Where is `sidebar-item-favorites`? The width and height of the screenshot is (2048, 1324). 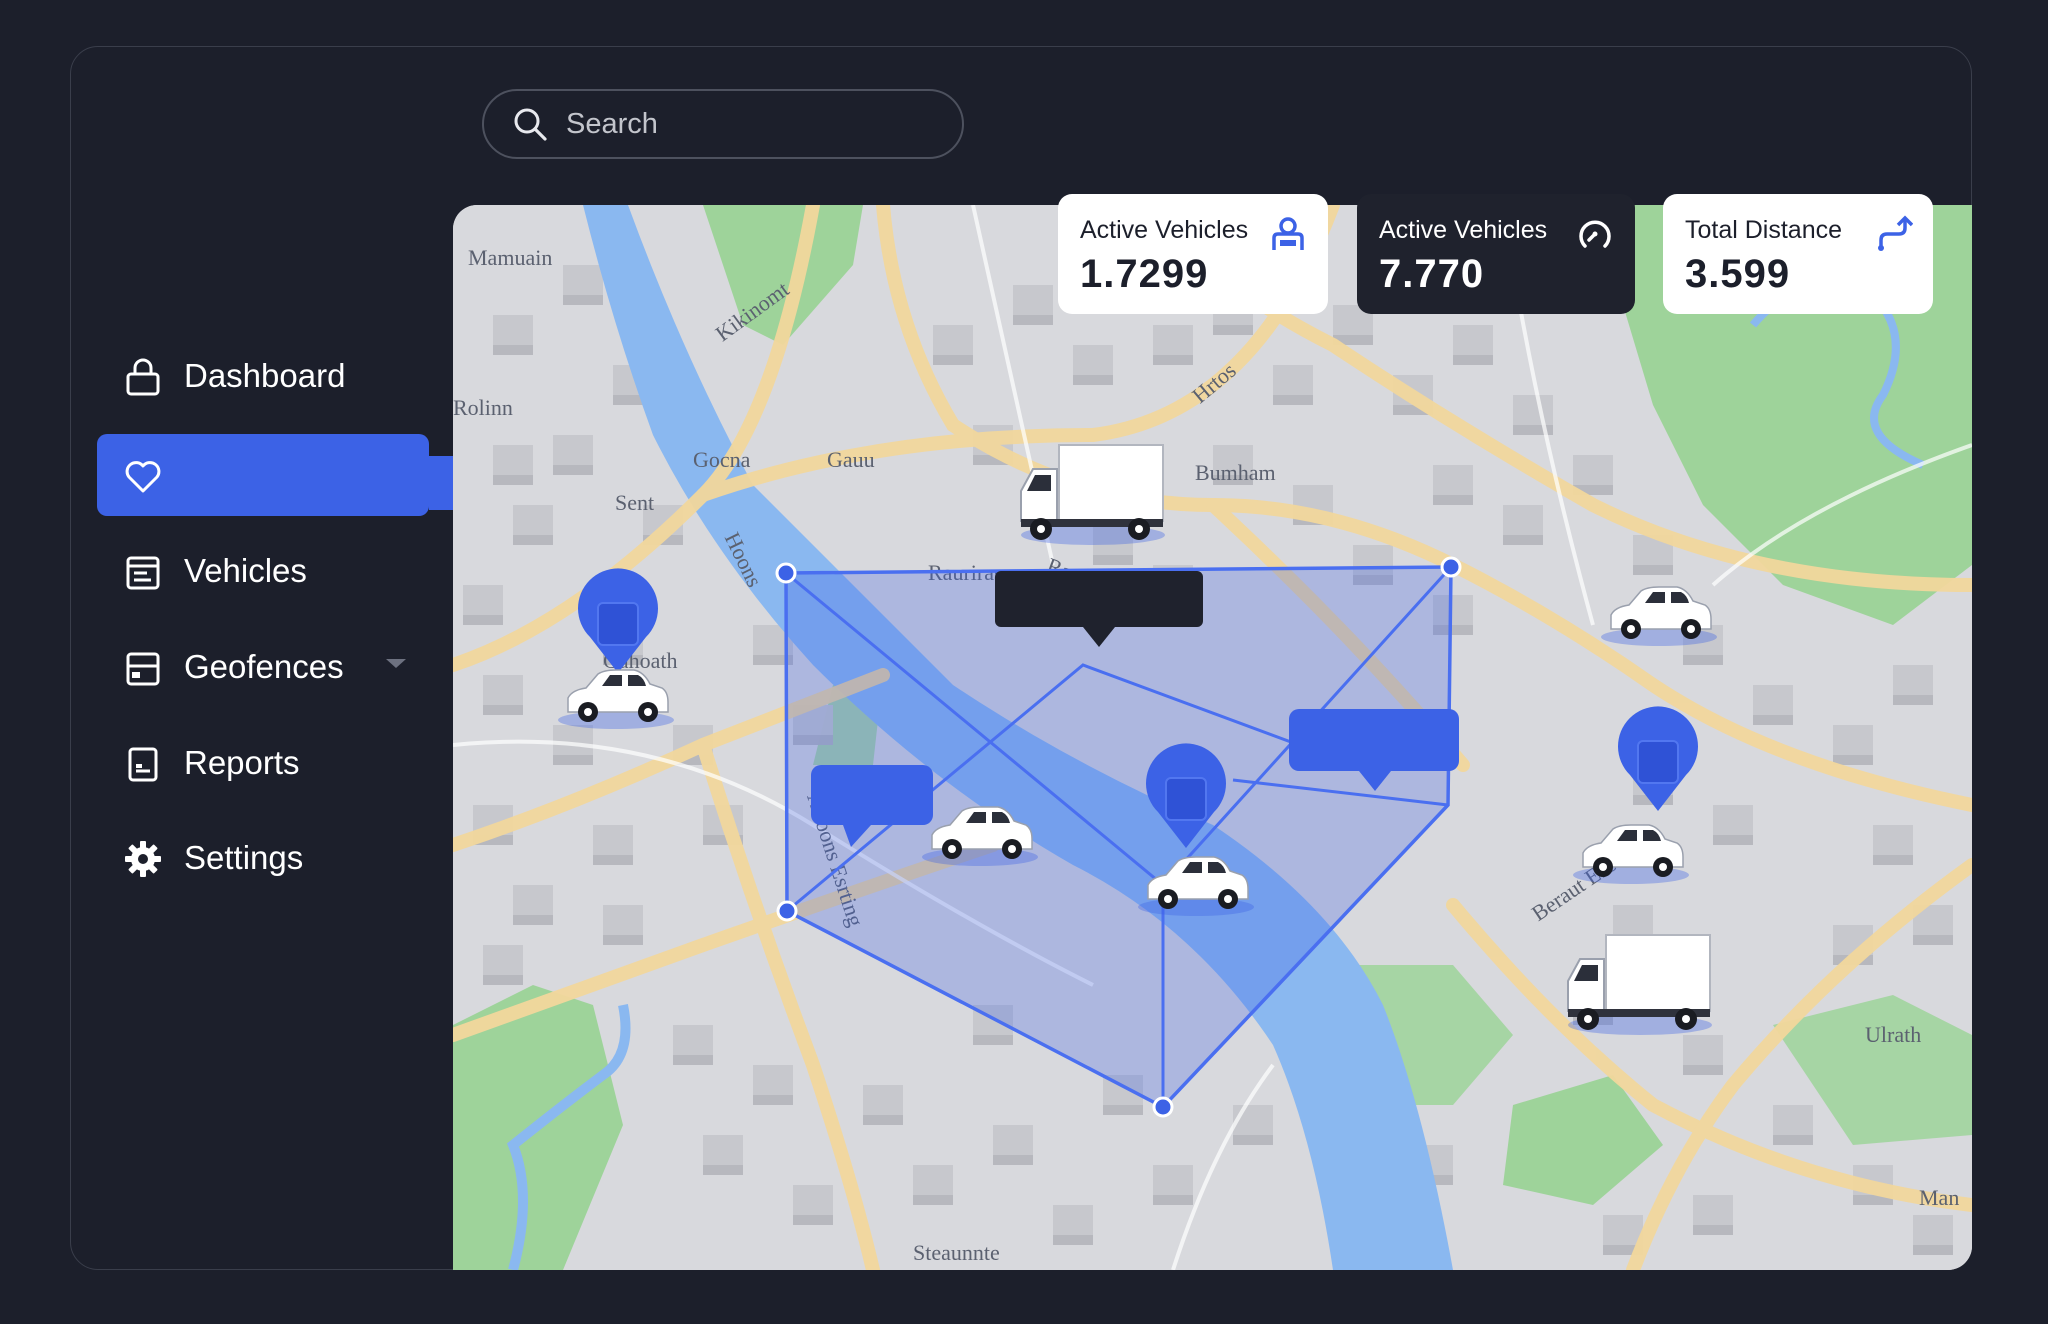 sidebar-item-favorites is located at coordinates (263, 475).